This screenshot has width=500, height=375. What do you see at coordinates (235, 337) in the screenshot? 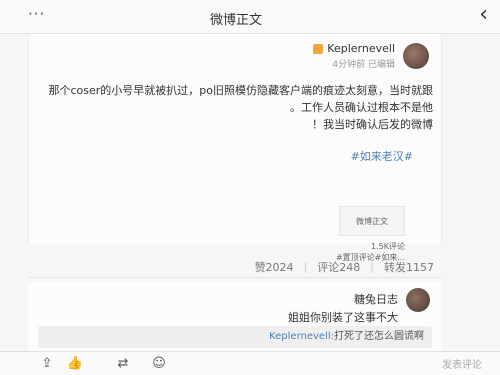
I see `comment-reply-quote: Keplernevell:打死了还怎么圆谎啊` at bounding box center [235, 337].